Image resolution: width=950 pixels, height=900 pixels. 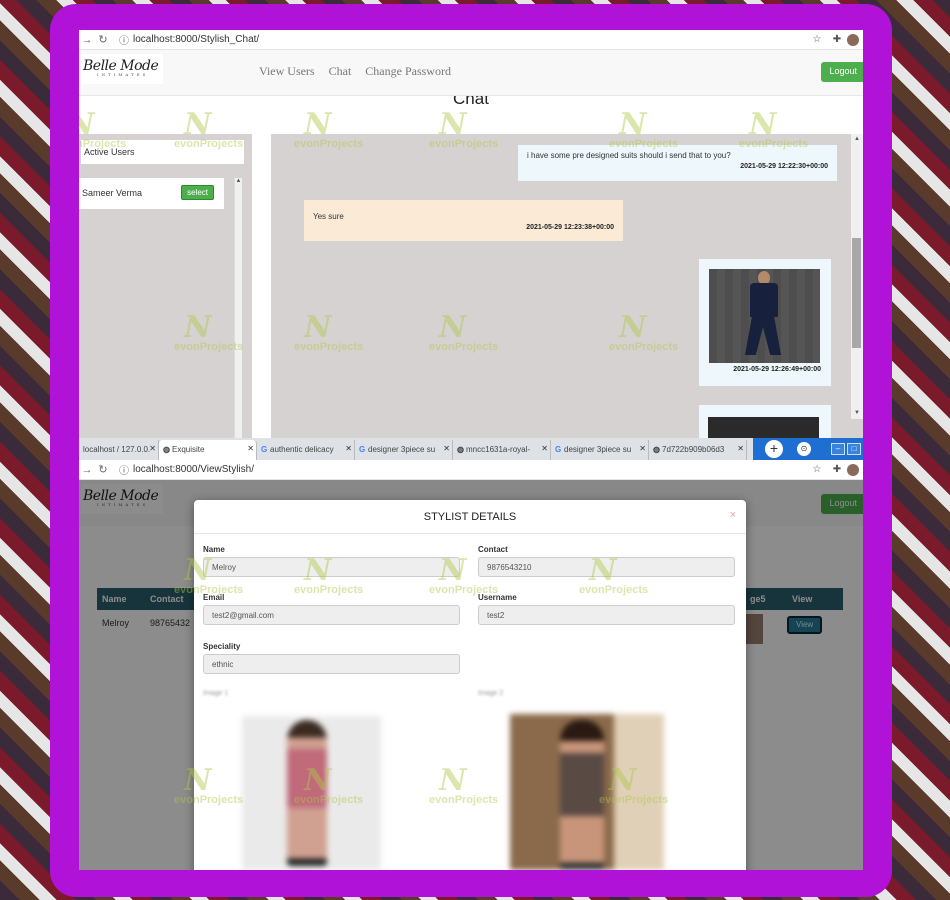 I want to click on url-field: localhost:8000/Stylish_Chat/, so click(x=470, y=39).